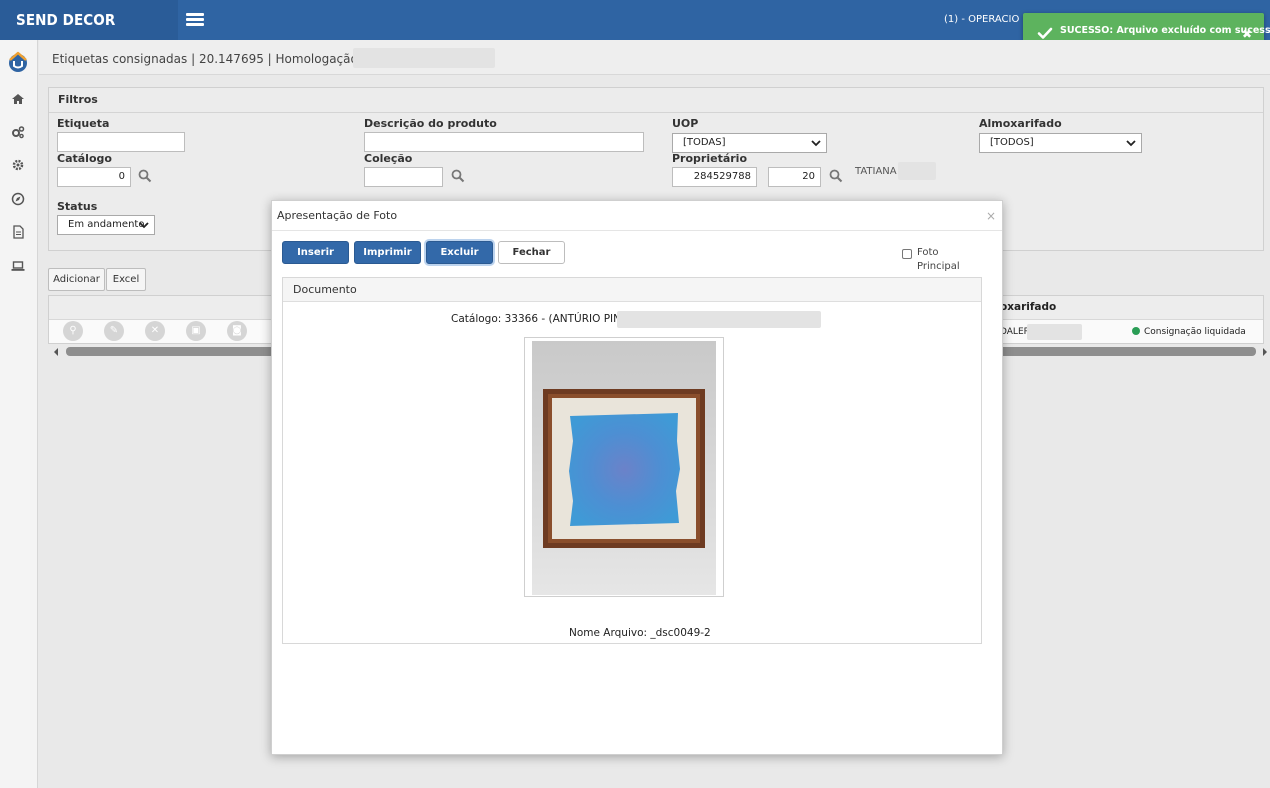 This screenshot has height=788, width=1270. Describe the element at coordinates (719, 319) in the screenshot. I see `redacted-field` at that location.